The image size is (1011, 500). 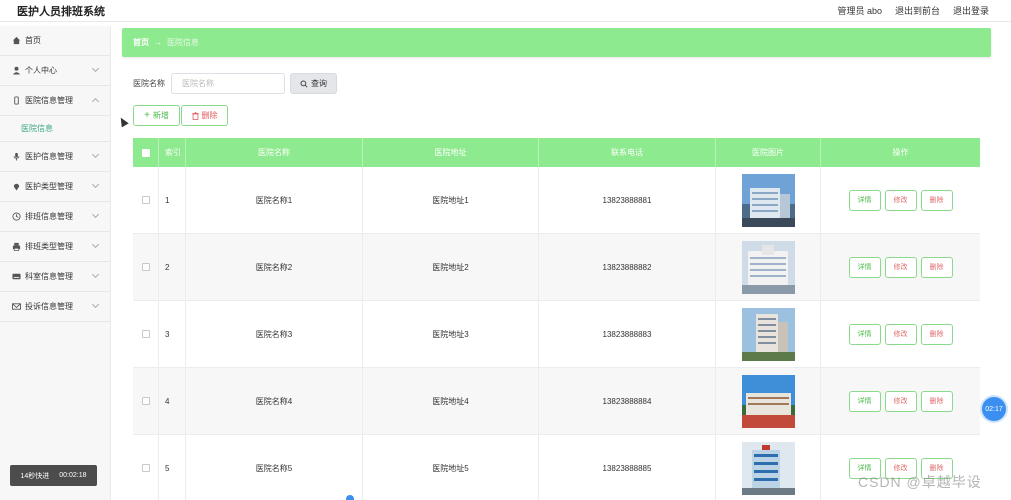 I want to click on row-index: 5, so click(x=172, y=467).